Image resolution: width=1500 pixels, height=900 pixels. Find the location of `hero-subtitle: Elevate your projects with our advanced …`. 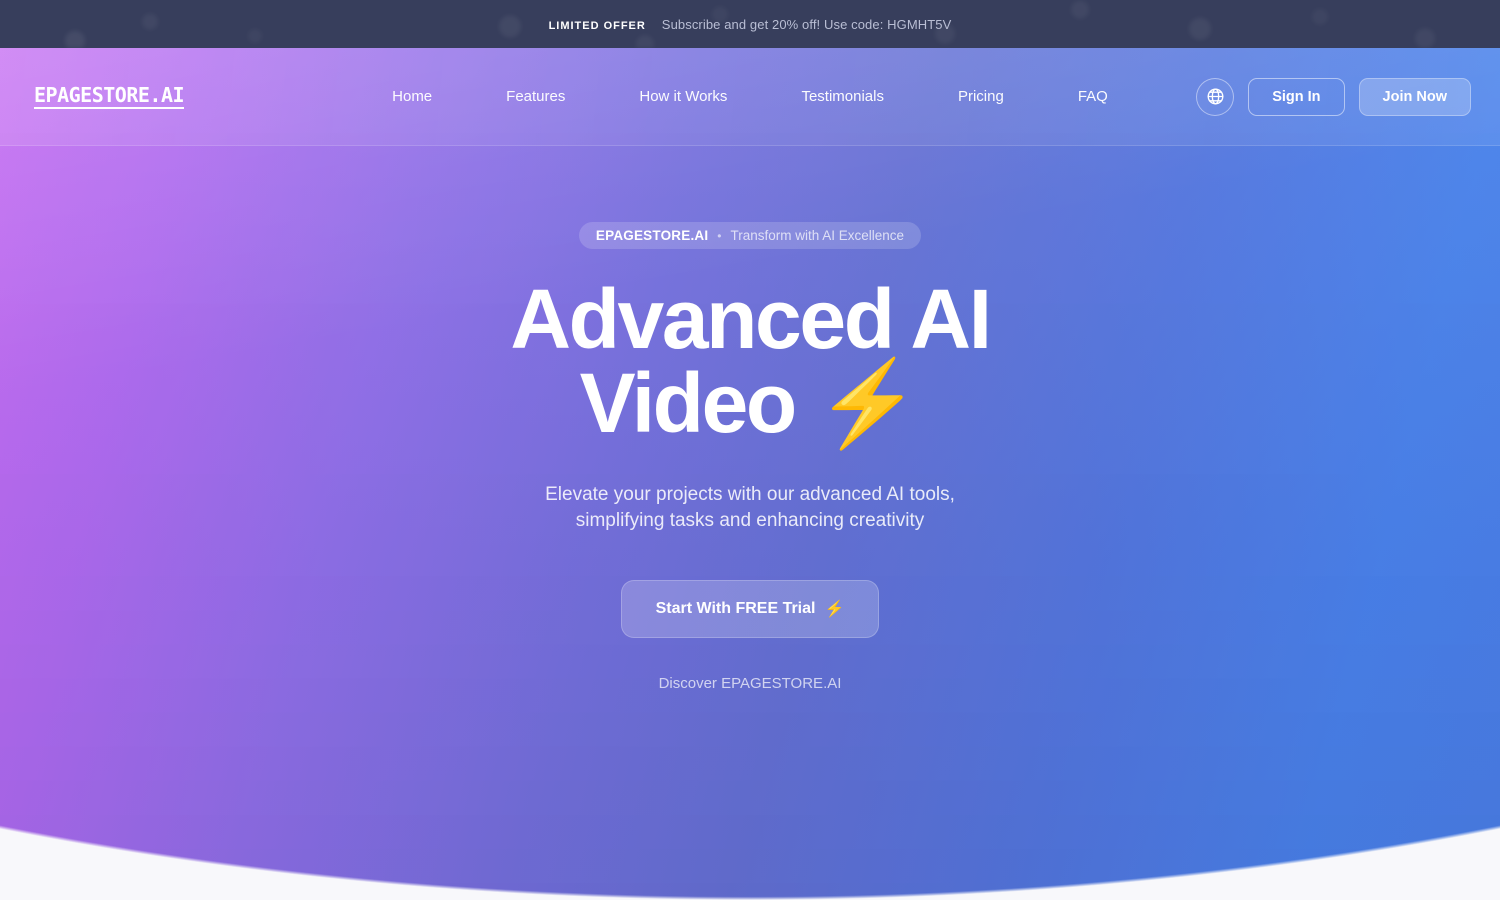

hero-subtitle: Elevate your projects with our advanced … is located at coordinates (750, 507).